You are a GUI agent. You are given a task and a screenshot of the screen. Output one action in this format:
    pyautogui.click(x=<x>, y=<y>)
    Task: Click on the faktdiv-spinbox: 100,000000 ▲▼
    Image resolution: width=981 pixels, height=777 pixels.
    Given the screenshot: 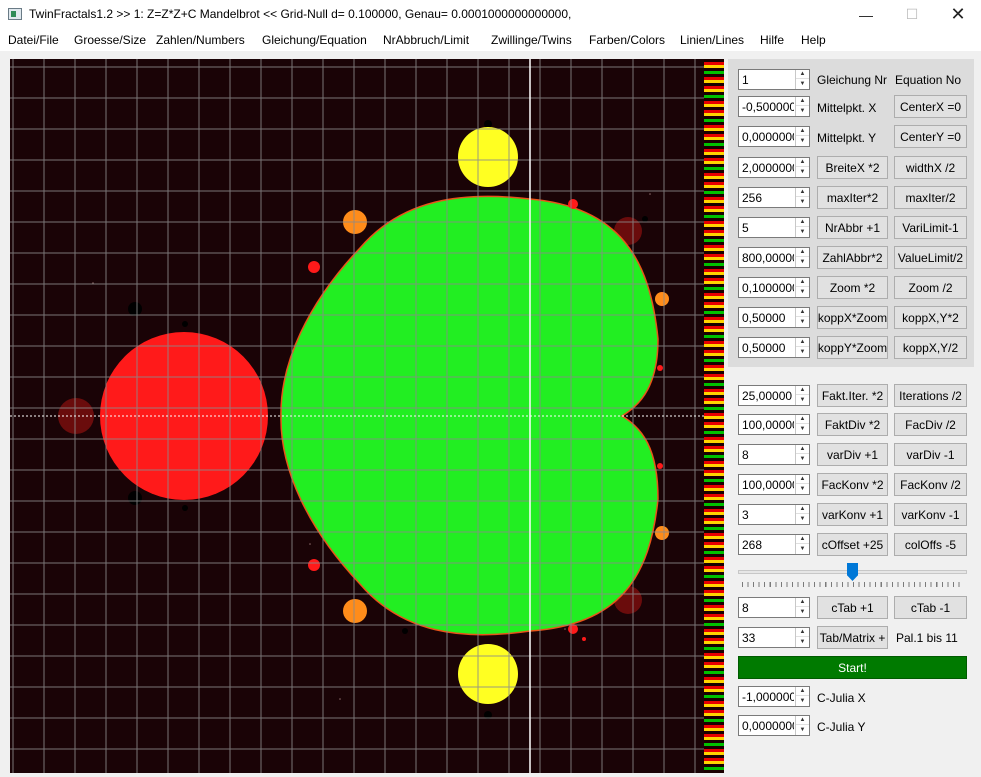 What is the action you would take?
    pyautogui.click(x=774, y=424)
    